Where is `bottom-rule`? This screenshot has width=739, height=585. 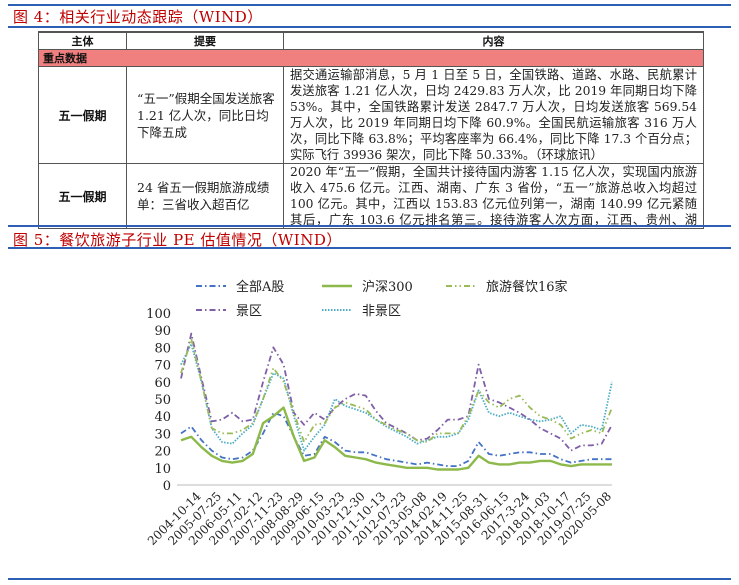 bottom-rule is located at coordinates (369, 579).